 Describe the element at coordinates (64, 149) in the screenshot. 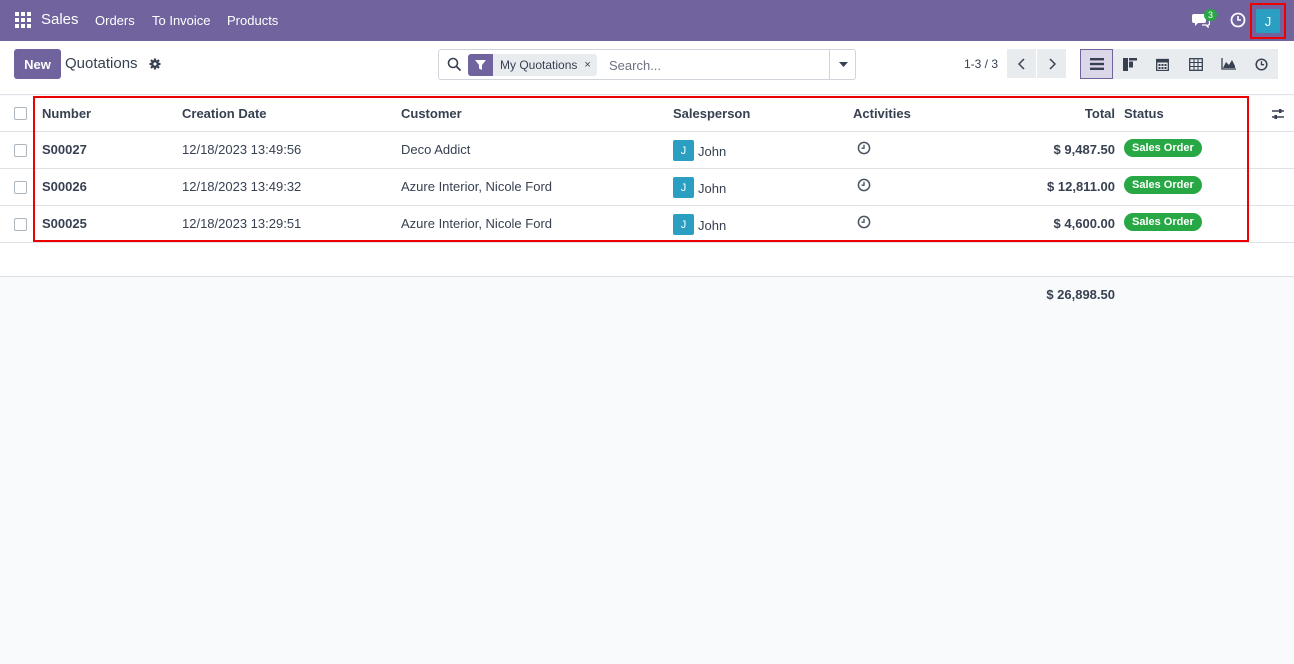

I see `cell-number: S00027` at that location.